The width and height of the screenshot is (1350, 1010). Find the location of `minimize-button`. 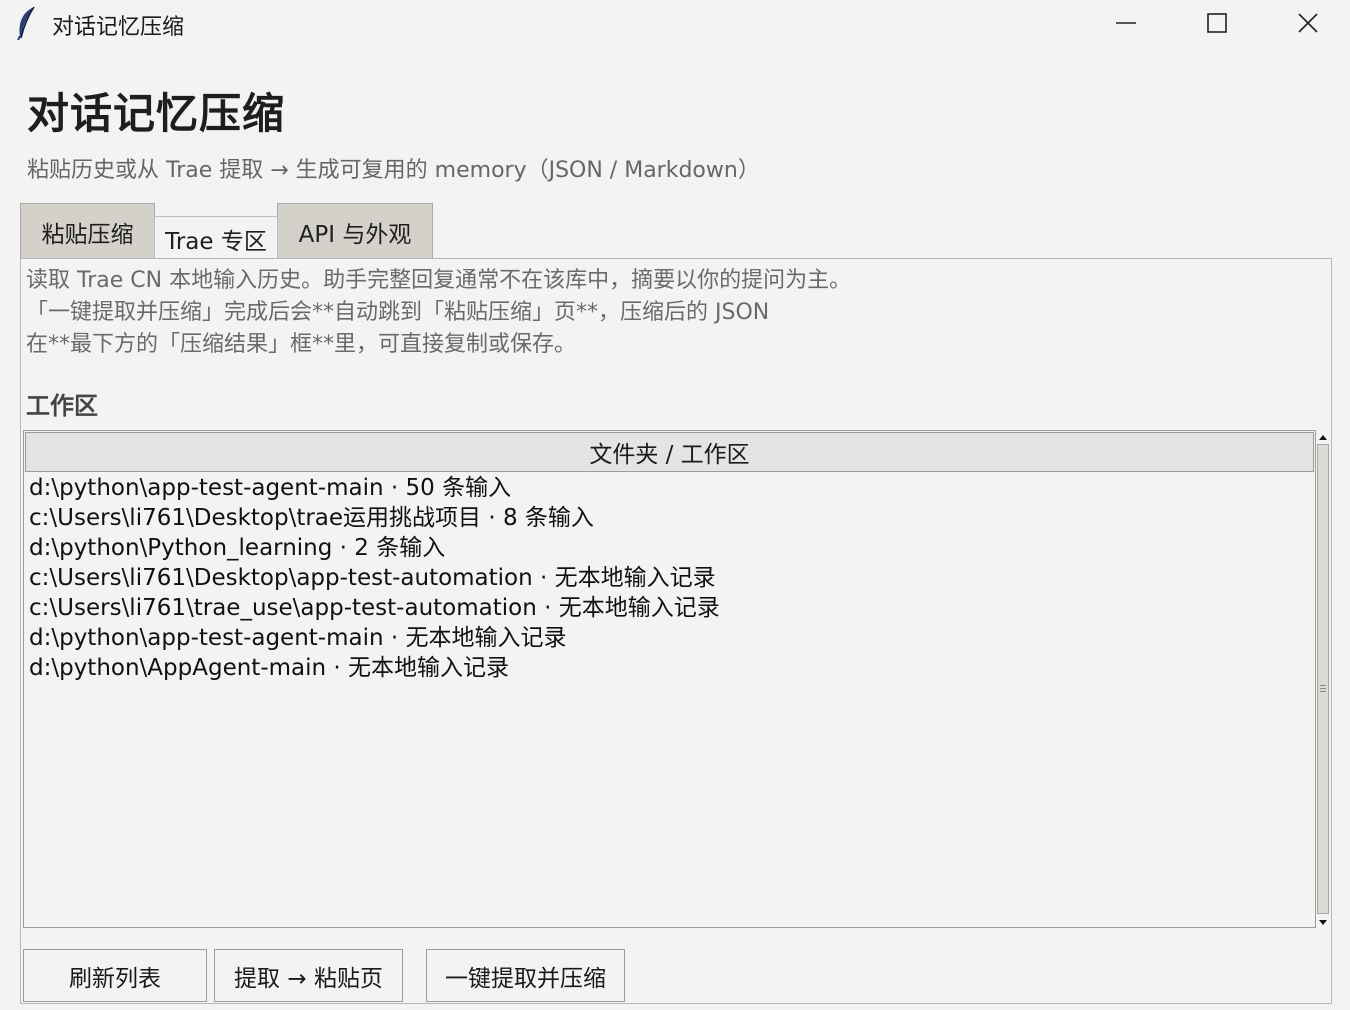

minimize-button is located at coordinates (1126, 23).